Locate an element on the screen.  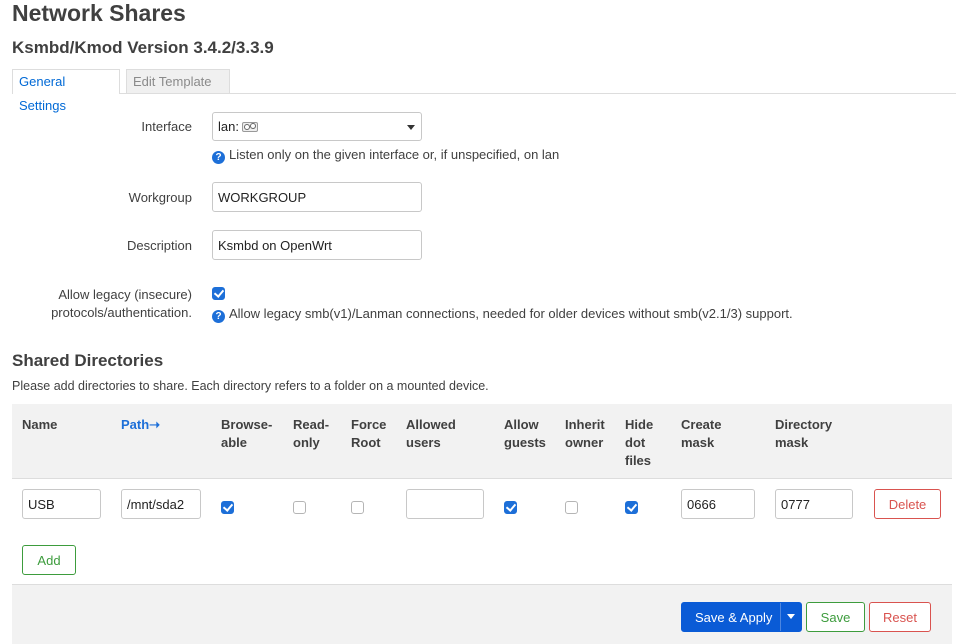
column-name: Name is located at coordinates (40, 424).